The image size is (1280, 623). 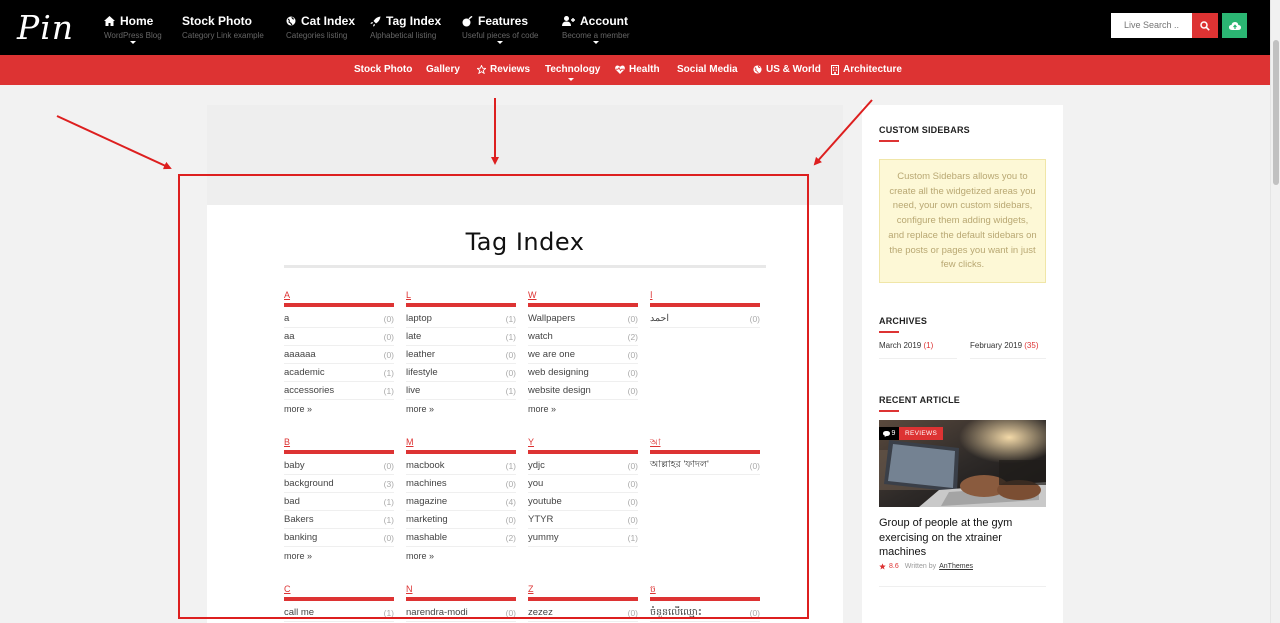 What do you see at coordinates (339, 319) in the screenshot?
I see `tag-row: a (0)` at bounding box center [339, 319].